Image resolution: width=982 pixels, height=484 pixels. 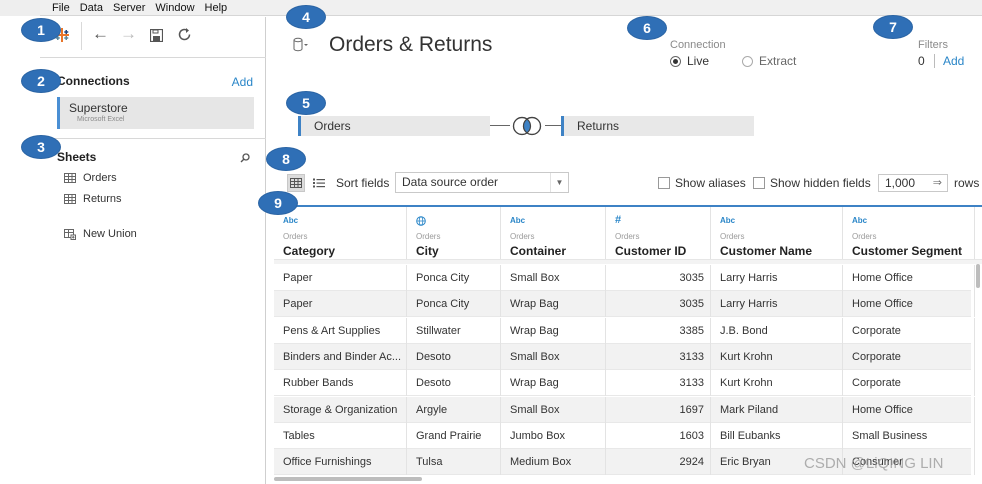 What do you see at coordinates (100, 234) in the screenshot?
I see `new-union-item: New Union` at bounding box center [100, 234].